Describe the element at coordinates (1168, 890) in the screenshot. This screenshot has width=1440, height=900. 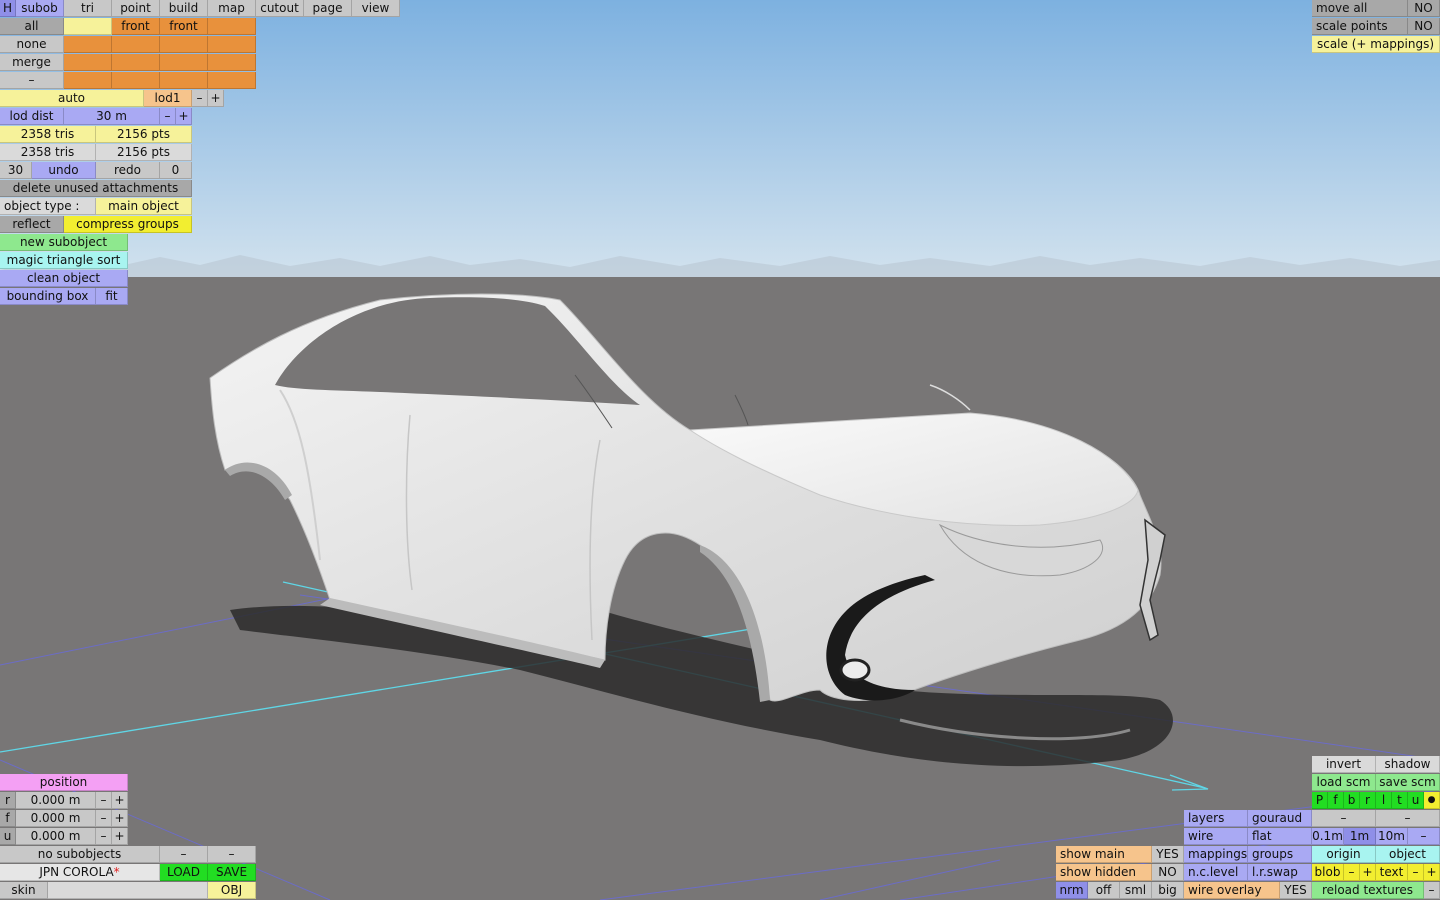
I see `size-big-button: big` at that location.